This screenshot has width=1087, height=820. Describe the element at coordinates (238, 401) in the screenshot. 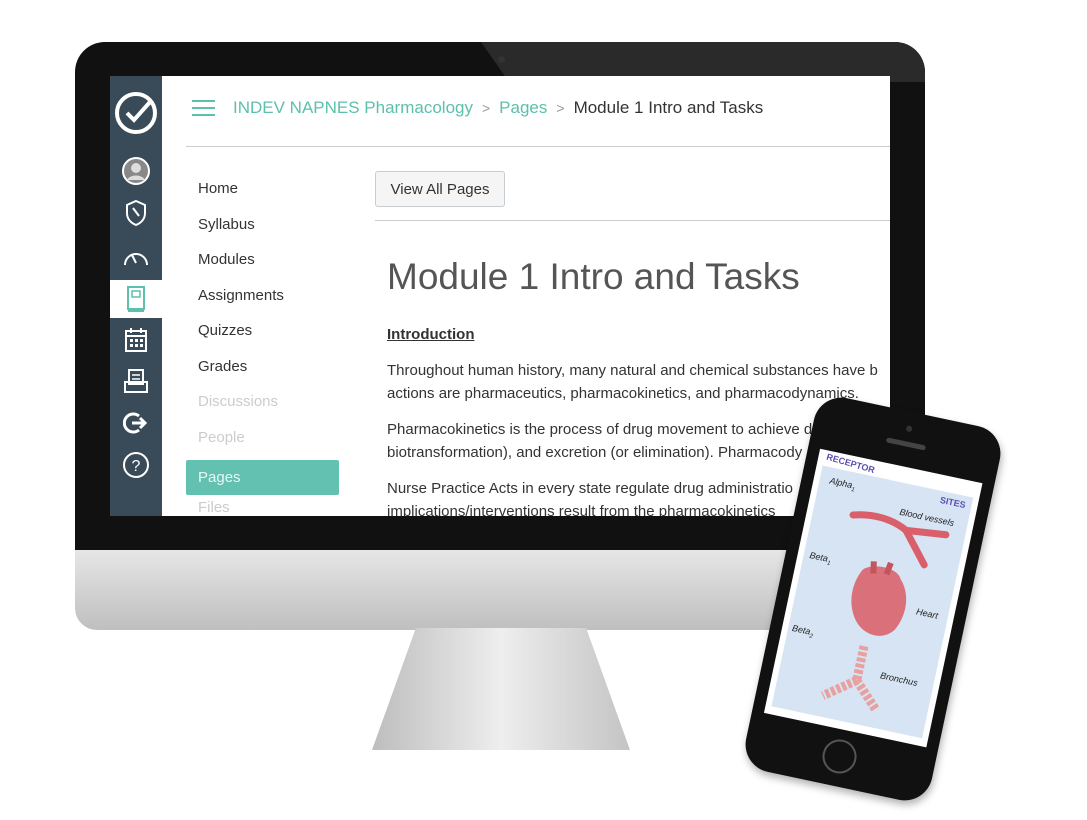

I see `nav-discussions: Discussions` at that location.